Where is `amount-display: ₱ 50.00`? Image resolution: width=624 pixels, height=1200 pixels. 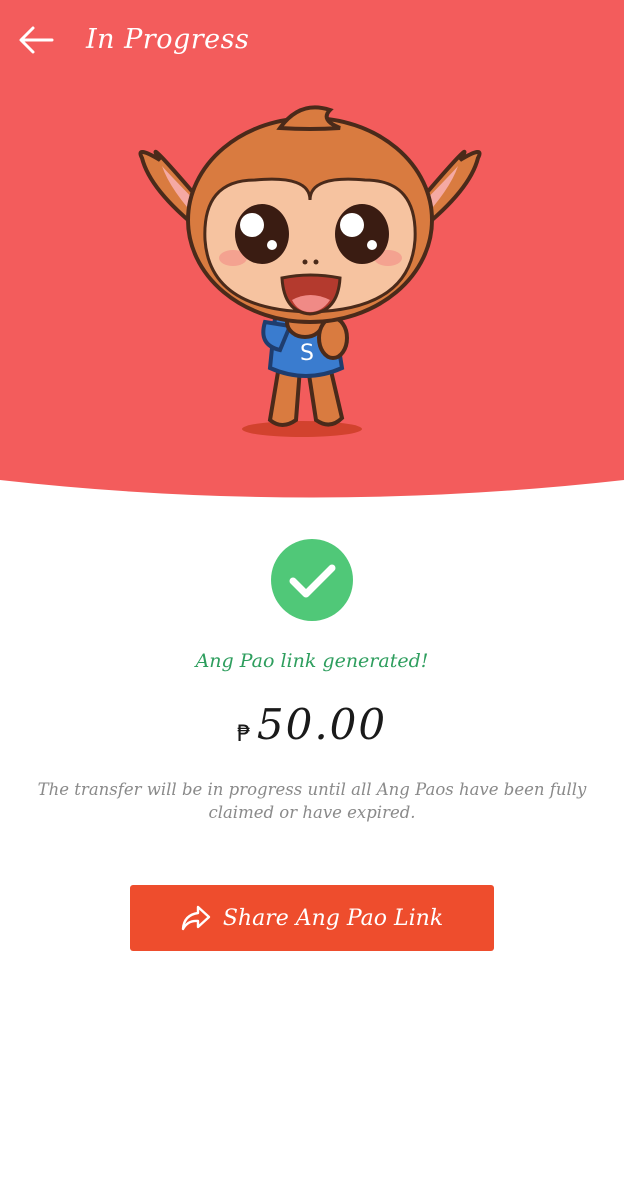
amount-display: ₱ 50.00 is located at coordinates (312, 724).